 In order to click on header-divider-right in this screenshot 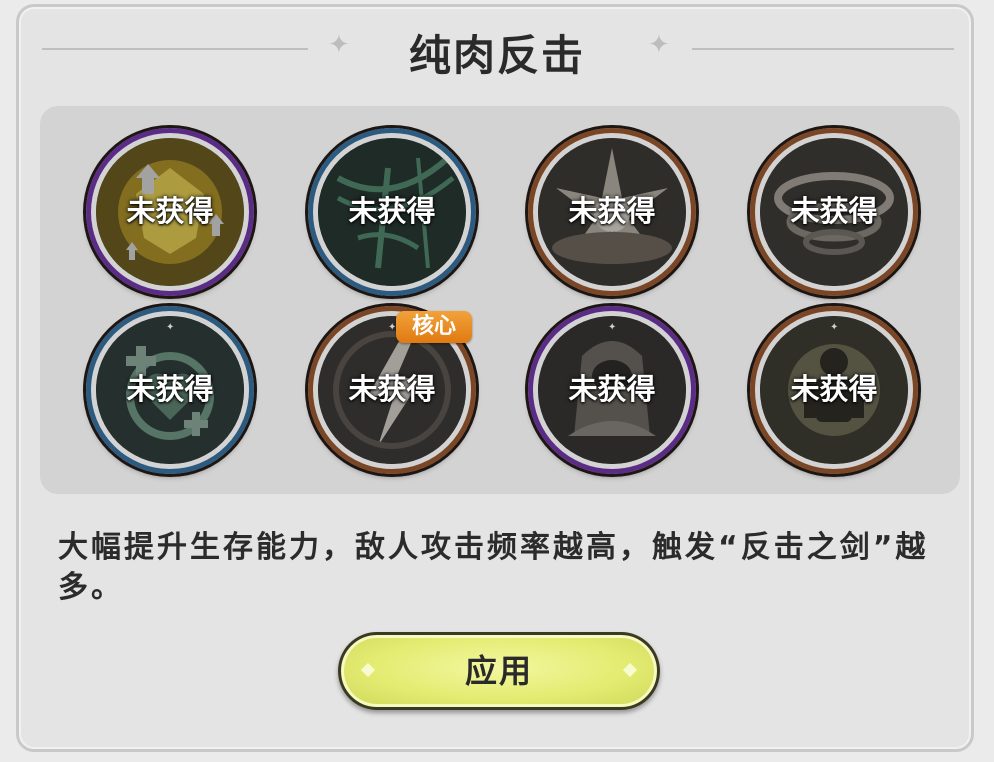, I will do `click(823, 49)`.